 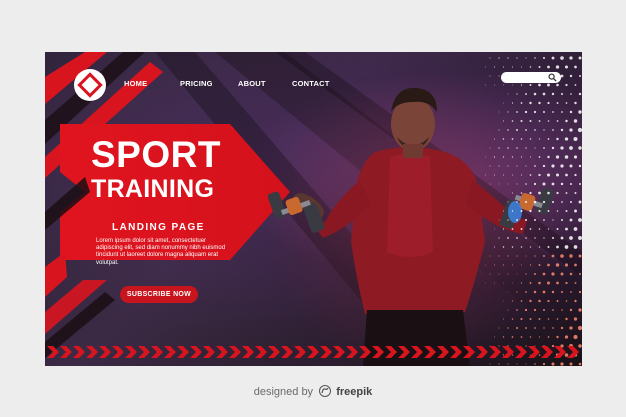 I want to click on nav-item-pricing: PRICING, so click(x=196, y=83).